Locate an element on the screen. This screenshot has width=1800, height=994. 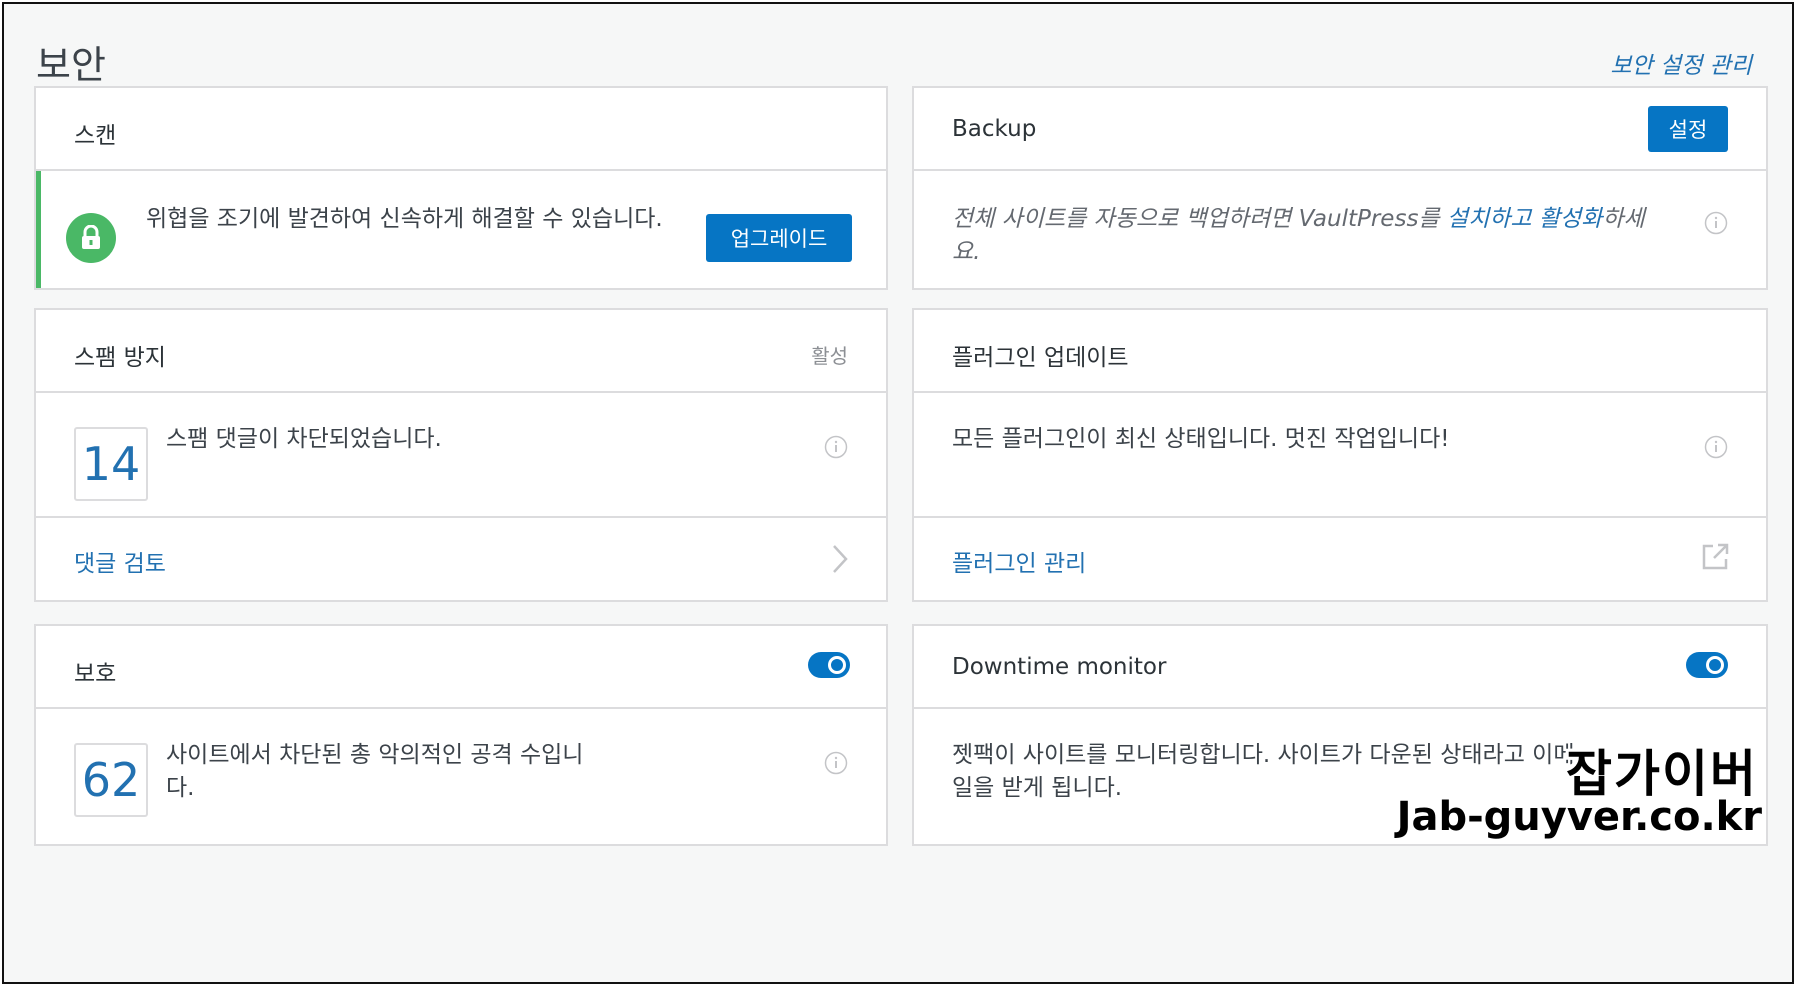
plugin-updates-body: 모든 플러그인이 최신 상태입니다. 멋진 작업입니다! is located at coordinates (1340, 456).